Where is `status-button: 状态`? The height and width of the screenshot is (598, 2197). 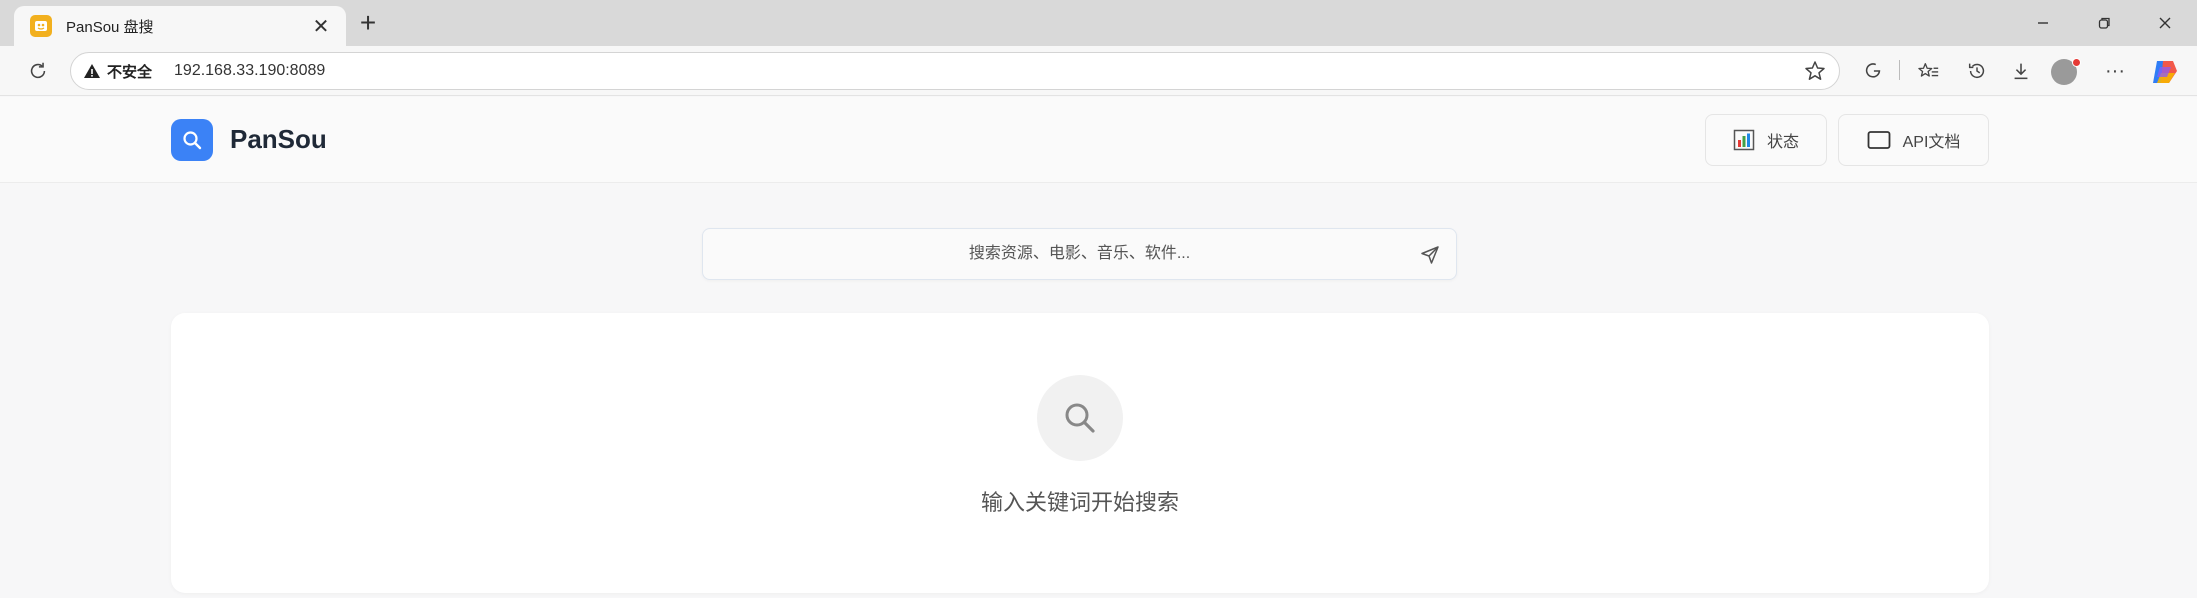 status-button: 状态 is located at coordinates (1766, 140).